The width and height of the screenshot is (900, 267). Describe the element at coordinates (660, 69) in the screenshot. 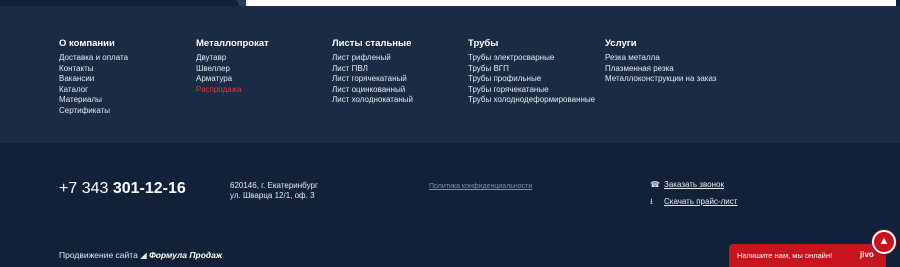

I see `footer-link: Плазменная резка` at that location.